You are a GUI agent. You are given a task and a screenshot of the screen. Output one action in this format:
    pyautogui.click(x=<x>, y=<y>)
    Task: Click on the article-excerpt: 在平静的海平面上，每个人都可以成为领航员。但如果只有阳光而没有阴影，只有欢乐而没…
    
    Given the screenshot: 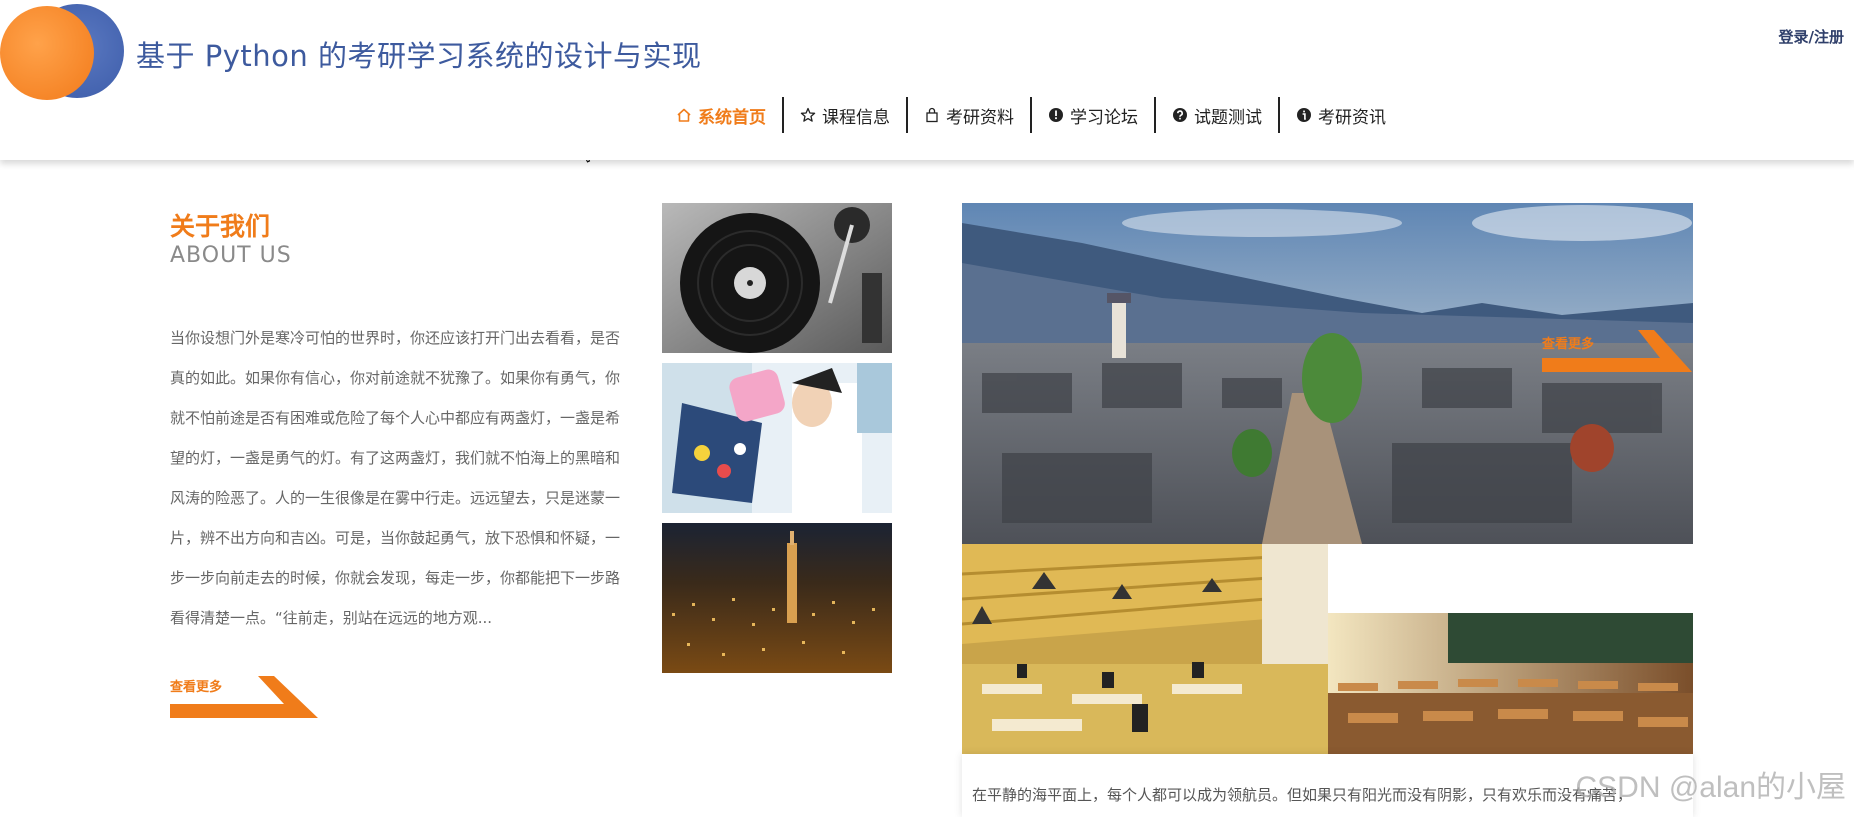 What is the action you would take?
    pyautogui.click(x=1302, y=795)
    